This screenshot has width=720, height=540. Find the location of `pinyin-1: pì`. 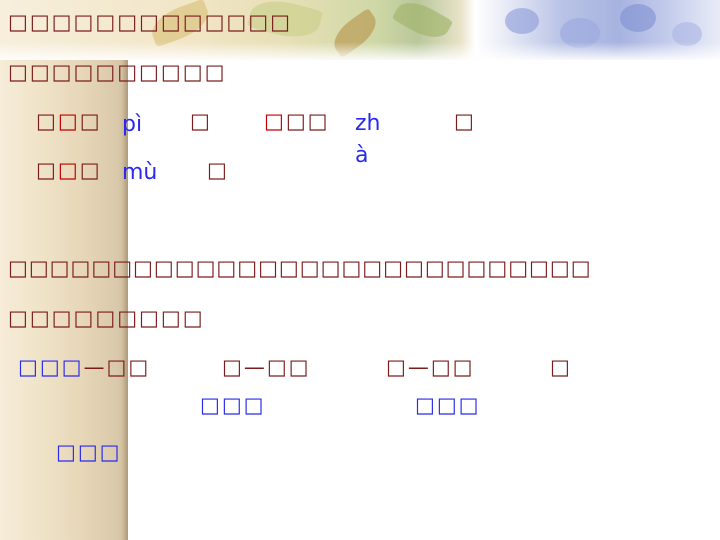

pinyin-1: pì is located at coordinates (132, 124).